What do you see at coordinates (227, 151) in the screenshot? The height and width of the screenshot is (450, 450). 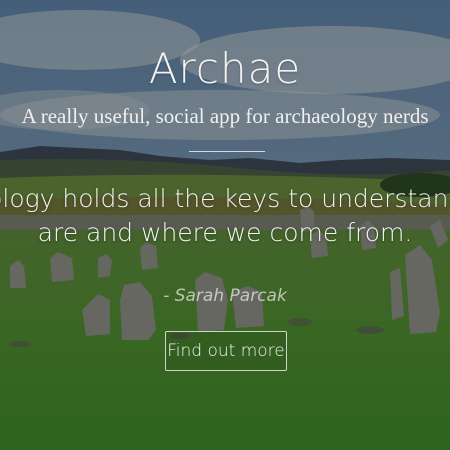 I see `hero-divider` at bounding box center [227, 151].